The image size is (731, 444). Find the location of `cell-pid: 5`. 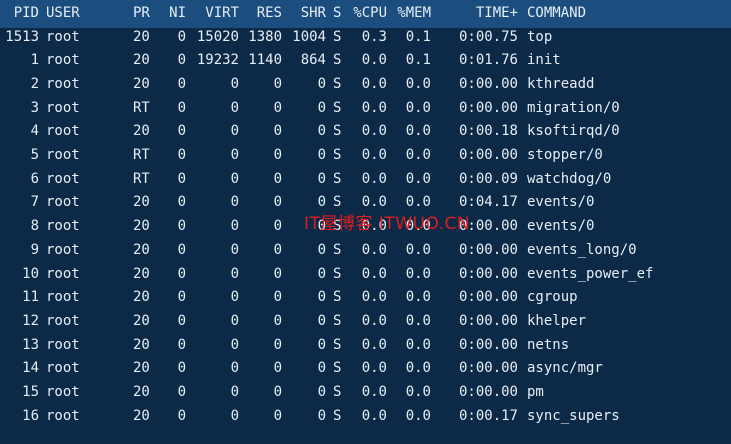

cell-pid: 5 is located at coordinates (34, 155).